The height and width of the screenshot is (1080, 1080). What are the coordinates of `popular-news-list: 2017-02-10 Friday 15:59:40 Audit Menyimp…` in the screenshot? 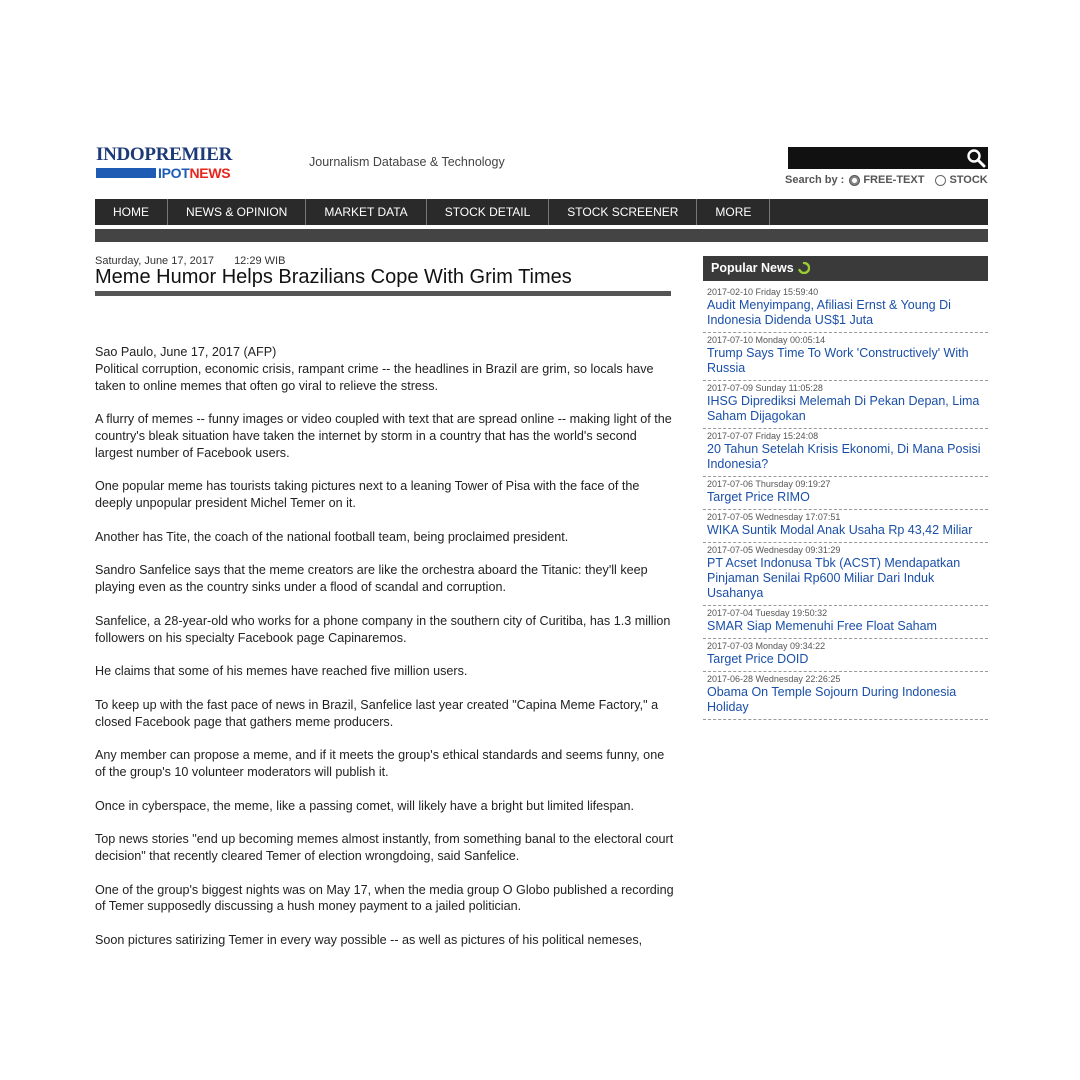 It's located at (845, 502).